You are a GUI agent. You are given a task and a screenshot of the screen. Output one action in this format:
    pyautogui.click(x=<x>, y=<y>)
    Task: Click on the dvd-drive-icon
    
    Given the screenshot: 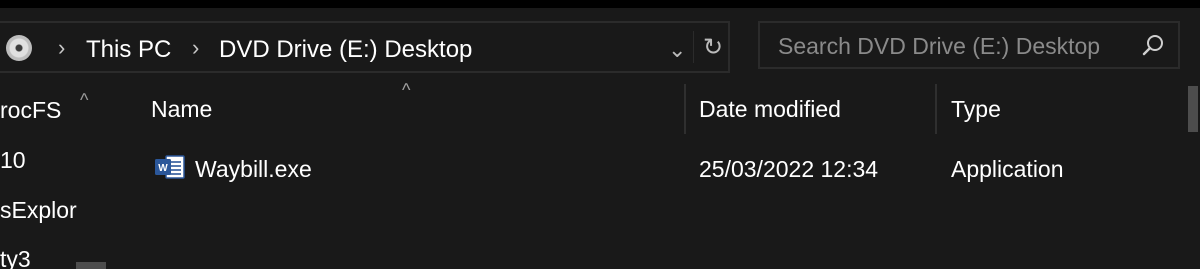 What is the action you would take?
    pyautogui.click(x=19, y=48)
    